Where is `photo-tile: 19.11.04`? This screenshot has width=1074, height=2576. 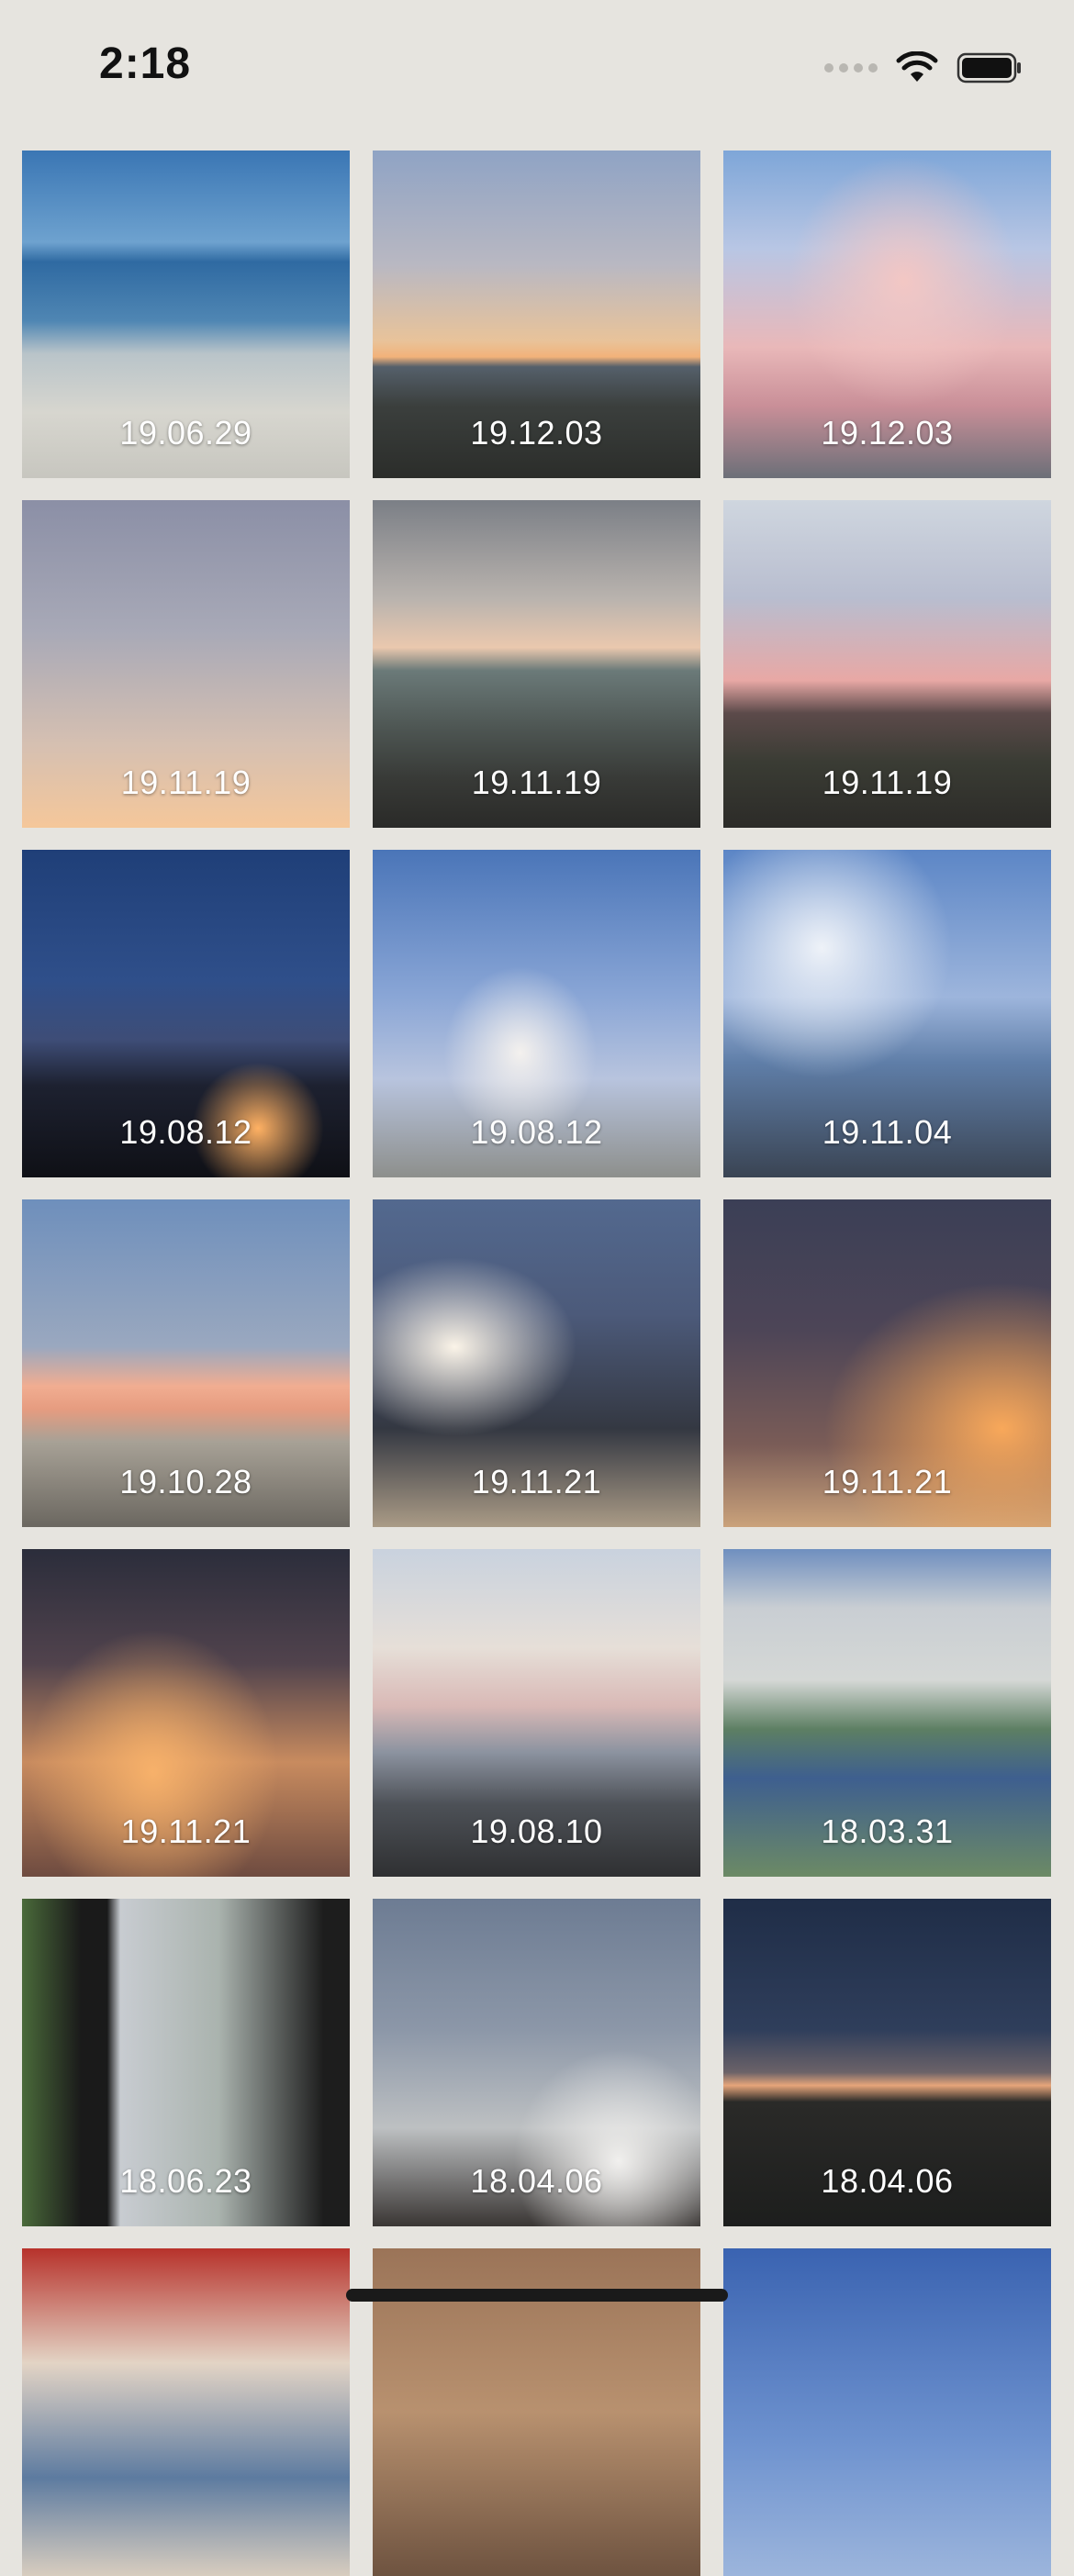 photo-tile: 19.11.04 is located at coordinates (887, 1013).